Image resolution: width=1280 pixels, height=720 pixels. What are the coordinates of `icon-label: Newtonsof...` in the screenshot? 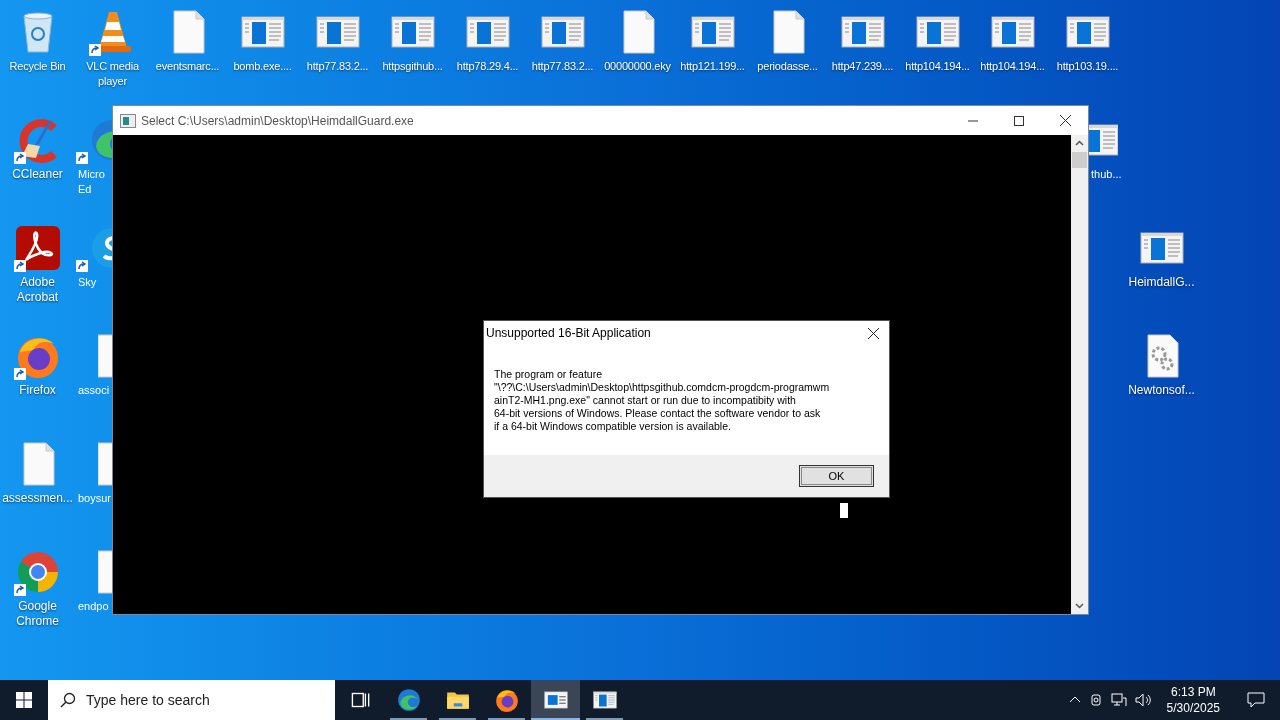 It's located at (1161, 390).